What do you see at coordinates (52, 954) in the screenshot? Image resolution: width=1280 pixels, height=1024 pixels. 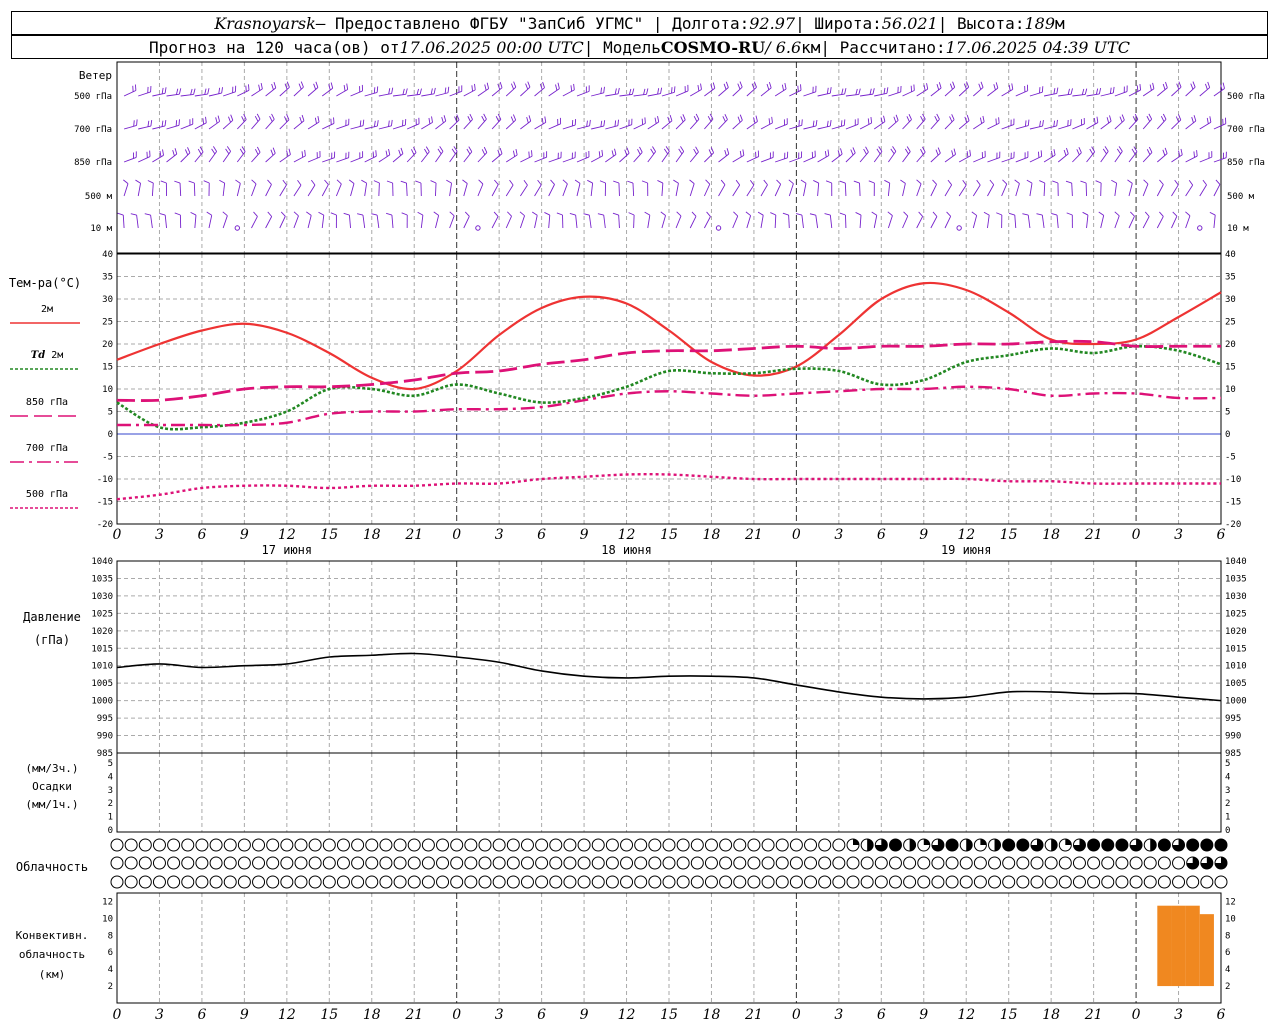 I see `conv-title-2: облачность` at bounding box center [52, 954].